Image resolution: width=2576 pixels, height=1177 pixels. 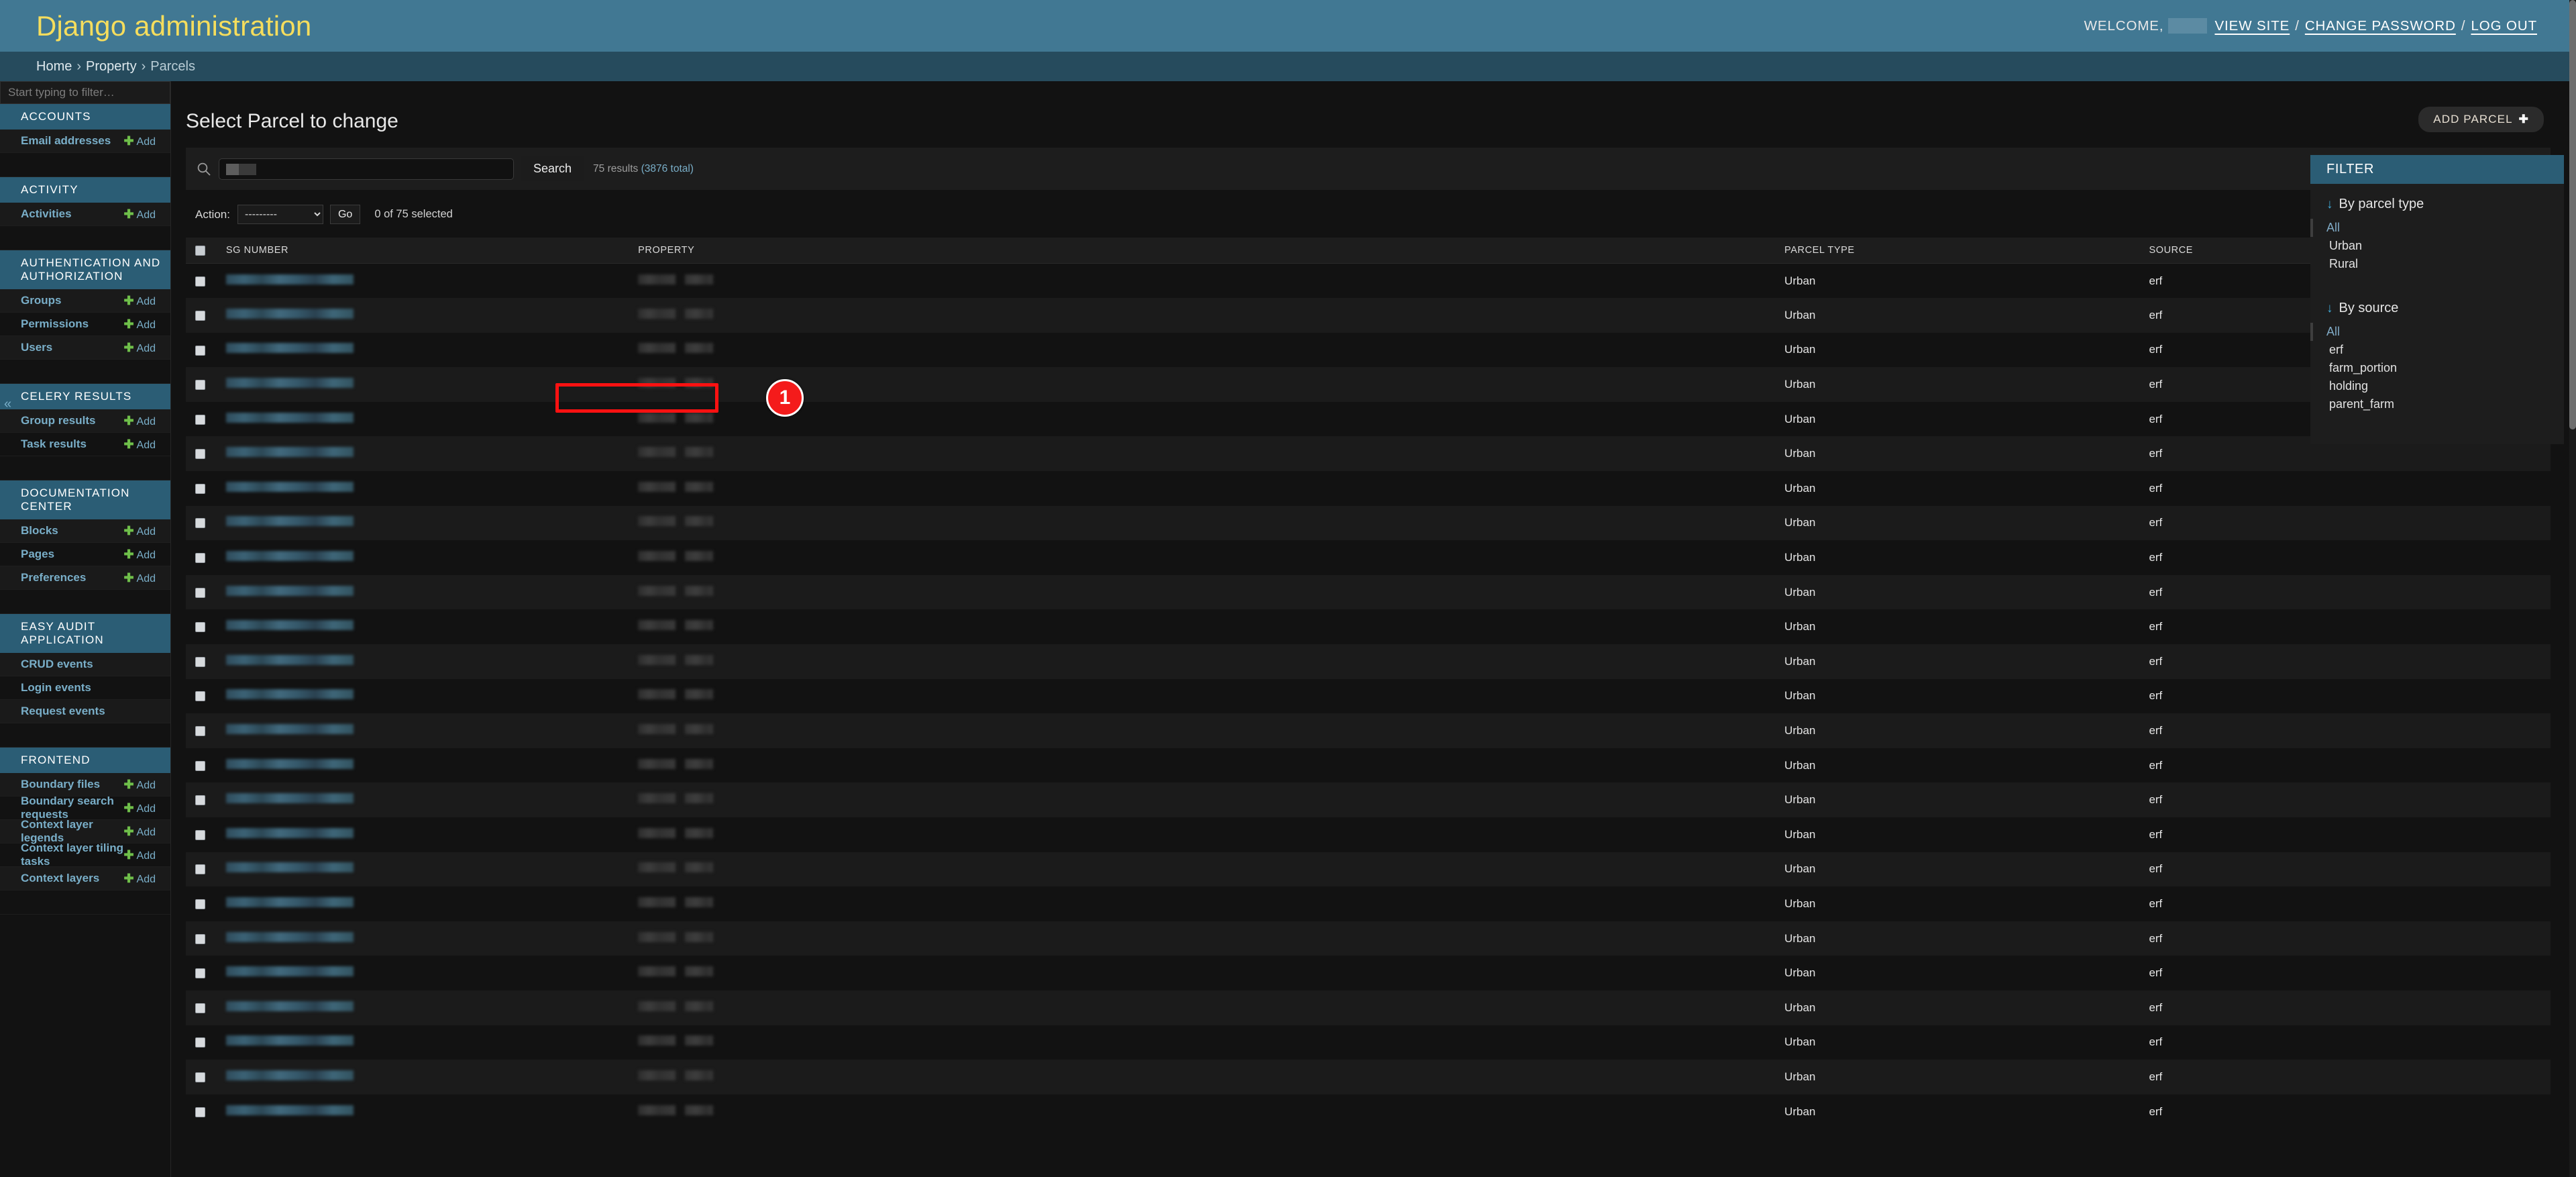 I want to click on sidebar-item-email-addresses: Email addresses, so click(x=66, y=141).